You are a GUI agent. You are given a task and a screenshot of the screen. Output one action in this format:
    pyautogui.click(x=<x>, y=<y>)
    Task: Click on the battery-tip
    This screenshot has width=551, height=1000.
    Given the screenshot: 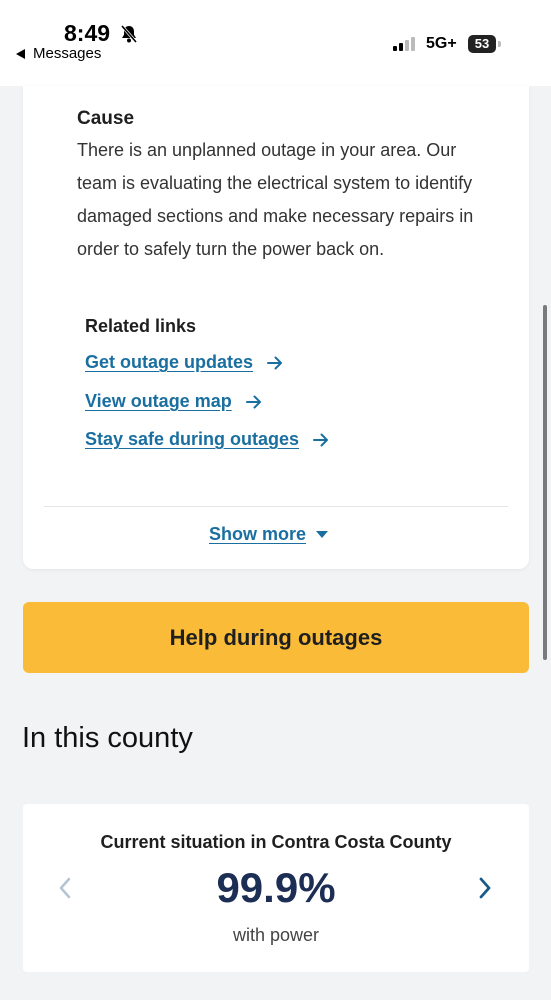 What is the action you would take?
    pyautogui.click(x=499, y=44)
    